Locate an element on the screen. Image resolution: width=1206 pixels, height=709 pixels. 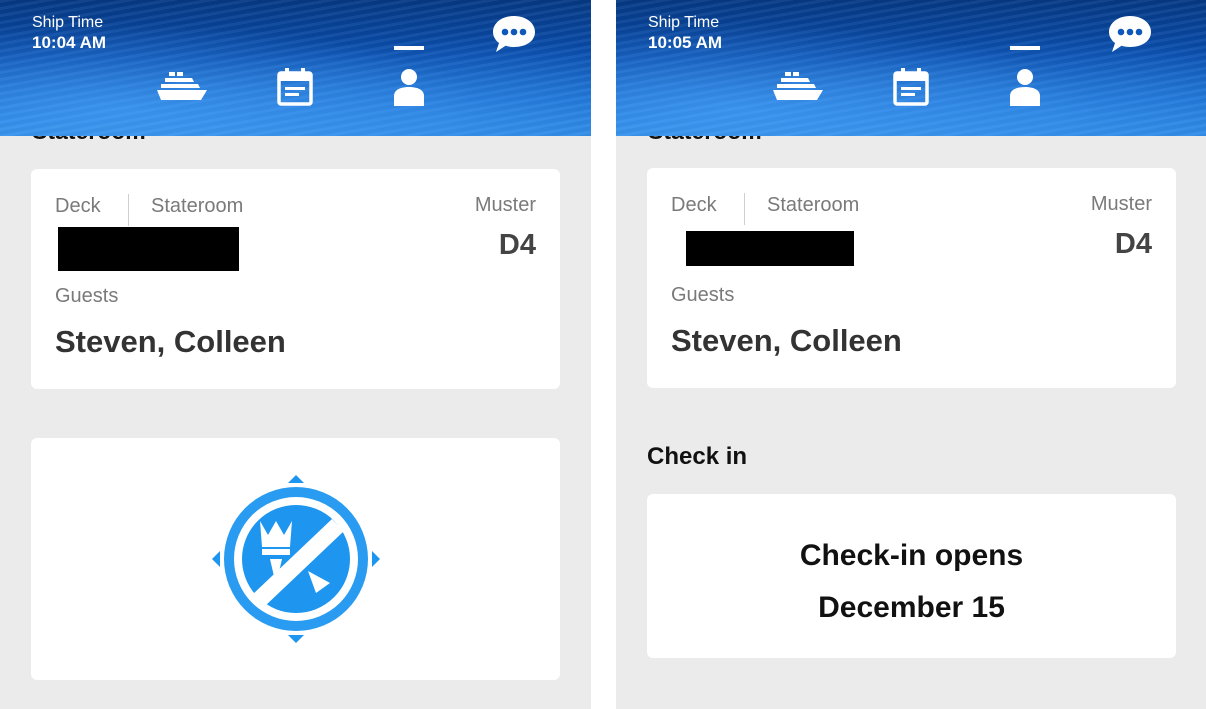
app-header: Ship Time 10:04 AM is located at coordinates (295, 68).